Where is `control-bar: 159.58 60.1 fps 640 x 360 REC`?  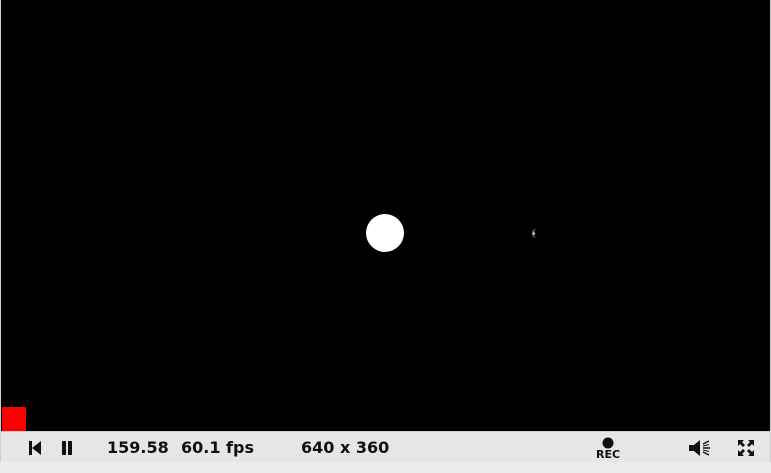 control-bar: 159.58 60.1 fps 640 x 360 REC is located at coordinates (385, 447).